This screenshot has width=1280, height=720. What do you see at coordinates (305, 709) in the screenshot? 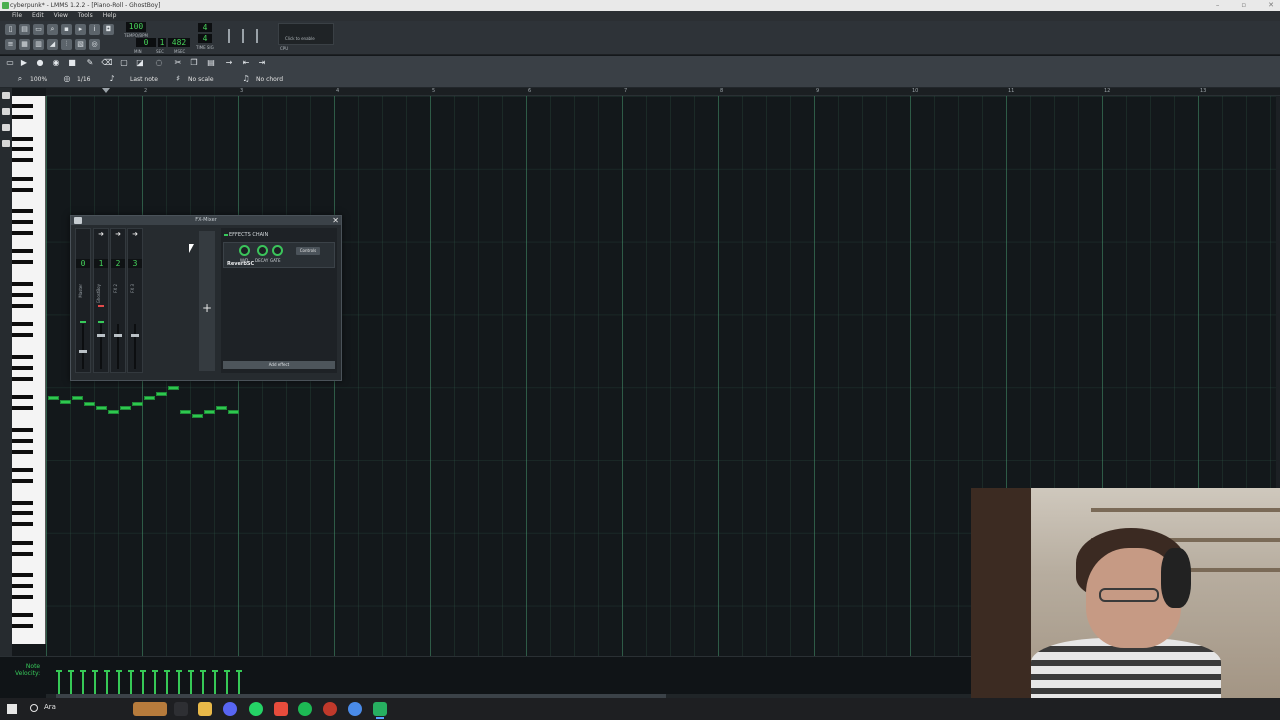
I see `spotify-icon` at bounding box center [305, 709].